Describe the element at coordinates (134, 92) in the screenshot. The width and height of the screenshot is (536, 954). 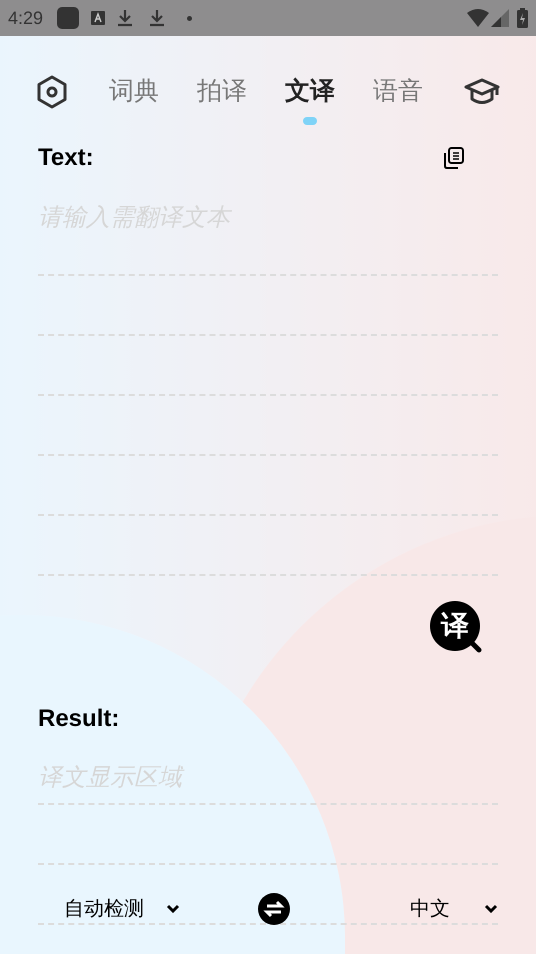
I see `tab: 词典` at that location.